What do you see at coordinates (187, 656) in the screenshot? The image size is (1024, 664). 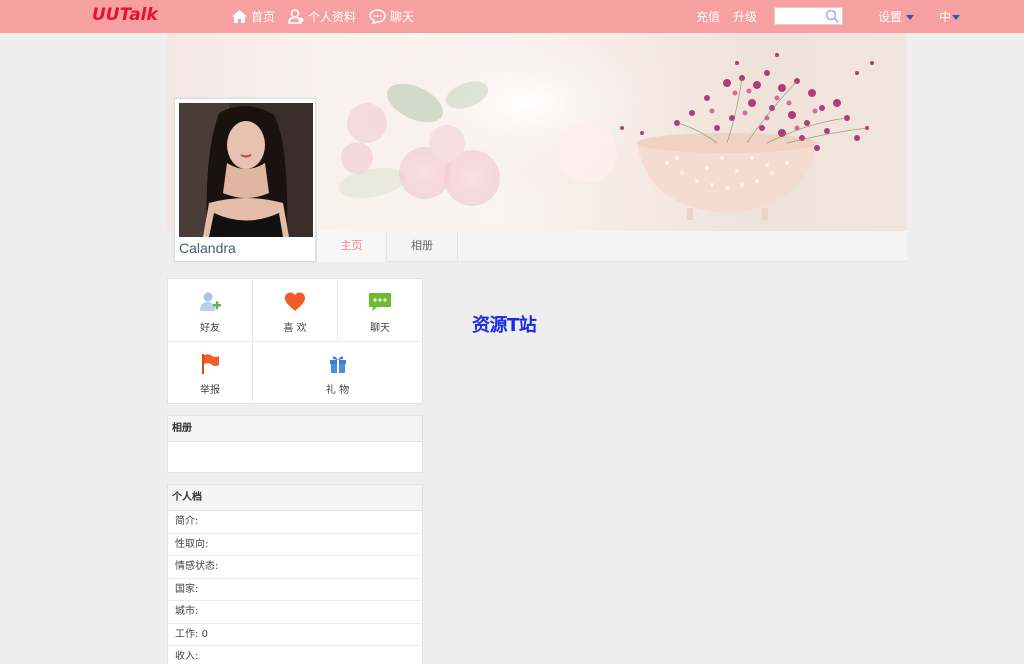 I see `field-label: 收入:` at bounding box center [187, 656].